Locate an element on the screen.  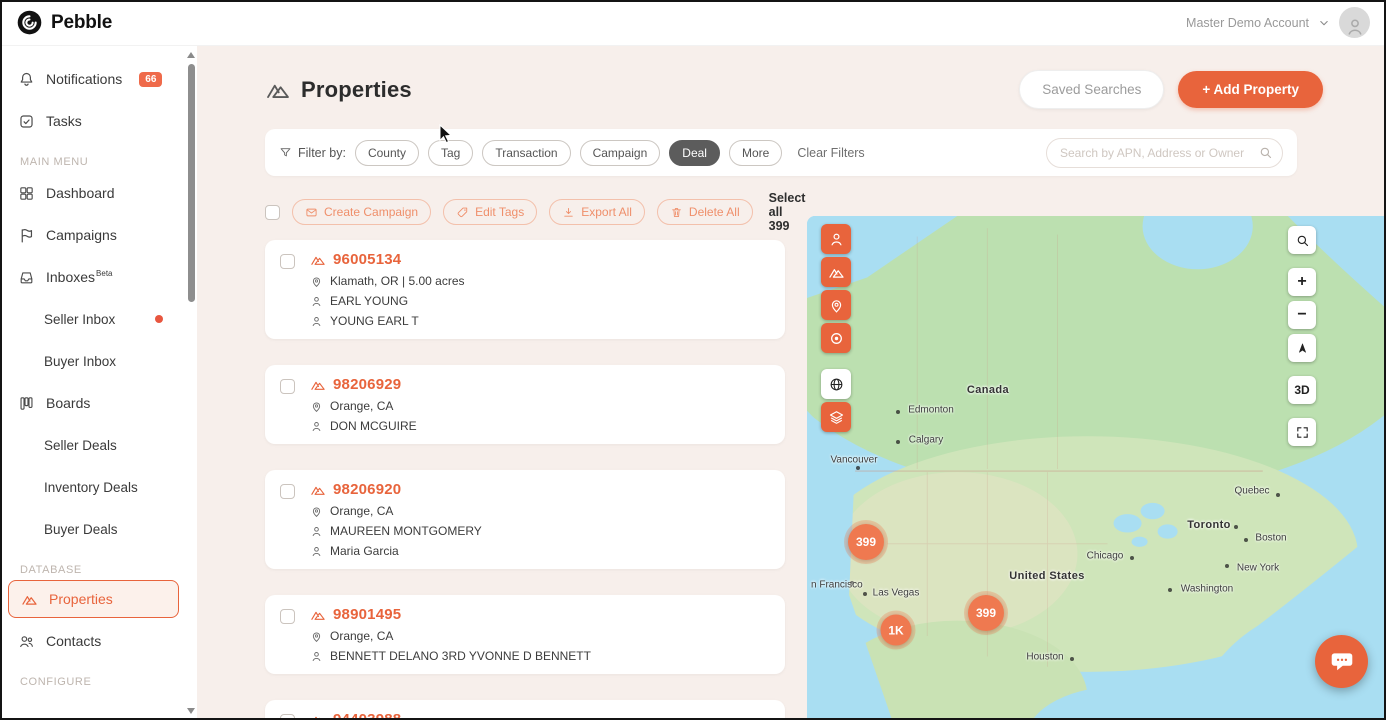
filter-pill-deal: Deal is located at coordinates (694, 152).